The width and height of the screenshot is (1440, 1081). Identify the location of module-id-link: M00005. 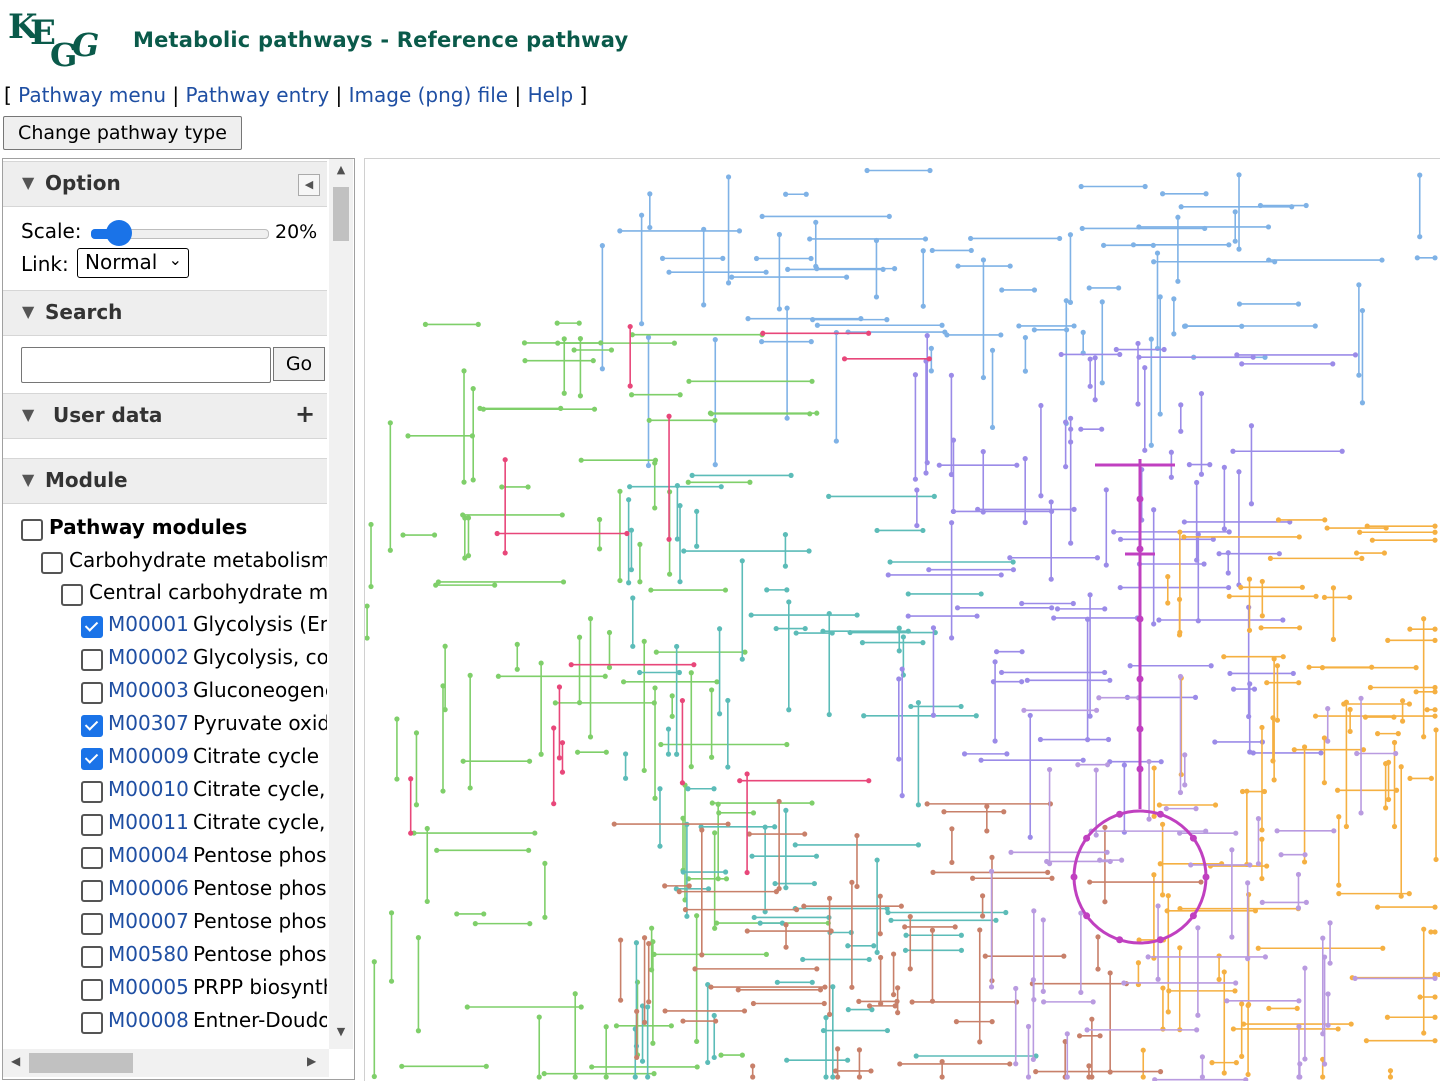
(148, 987).